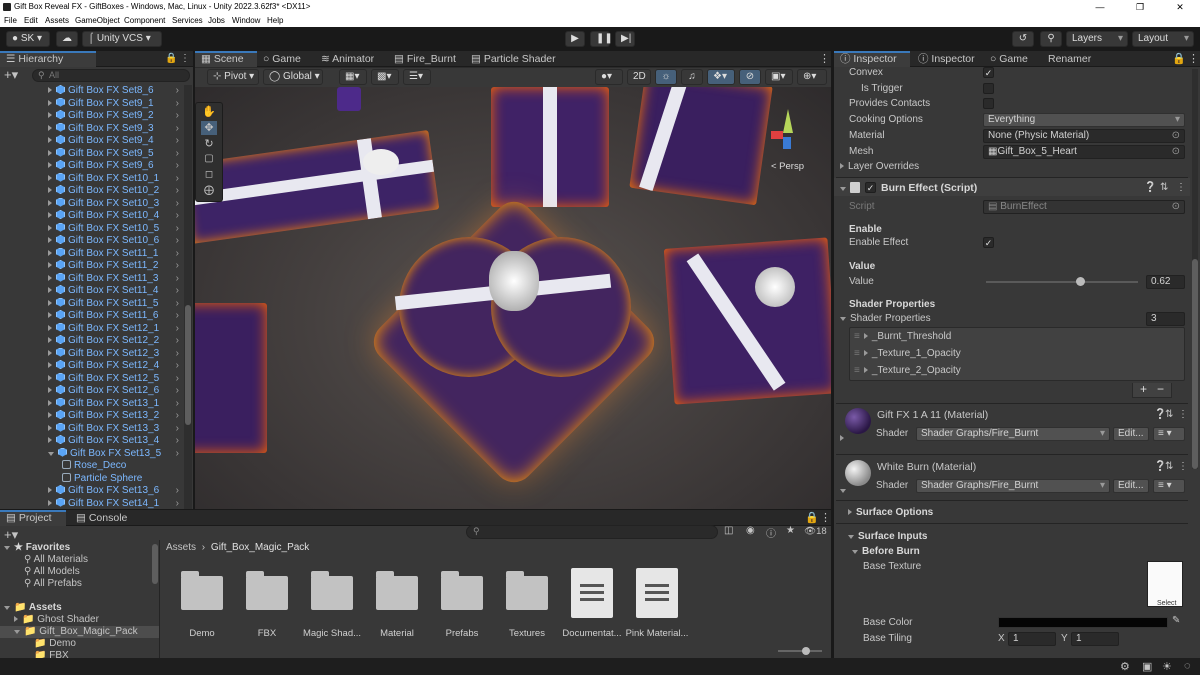 The width and height of the screenshot is (1200, 675). What do you see at coordinates (209, 144) in the screenshot?
I see `rotate-tool-icon: ↻` at bounding box center [209, 144].